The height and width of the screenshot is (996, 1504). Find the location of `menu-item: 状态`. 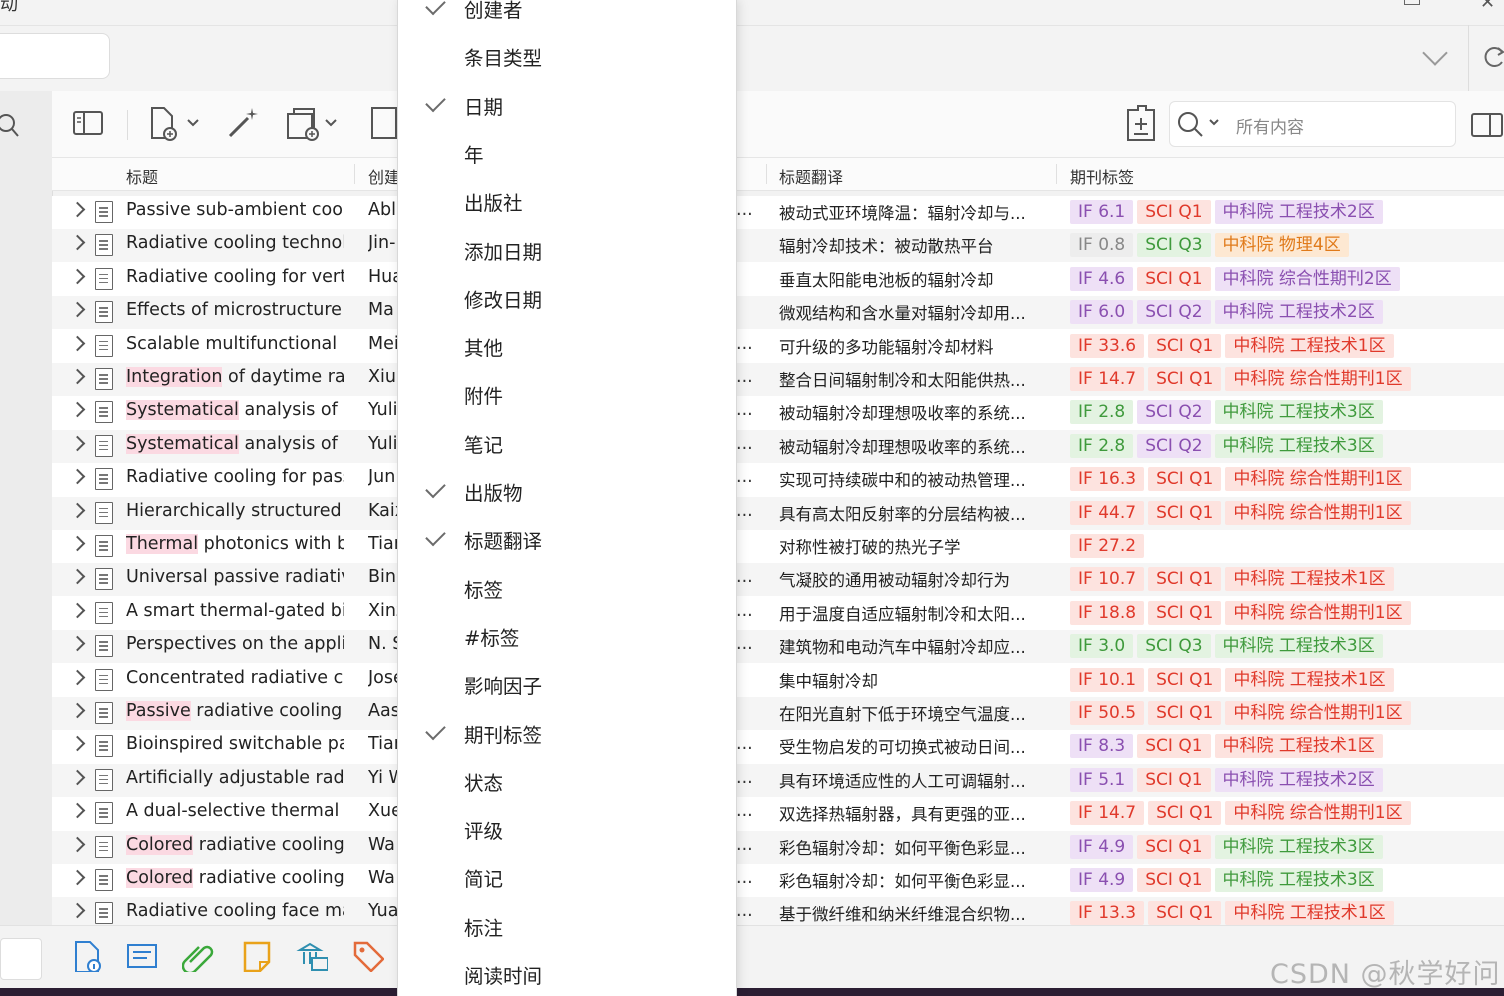

menu-item: 状态 is located at coordinates (483, 781).